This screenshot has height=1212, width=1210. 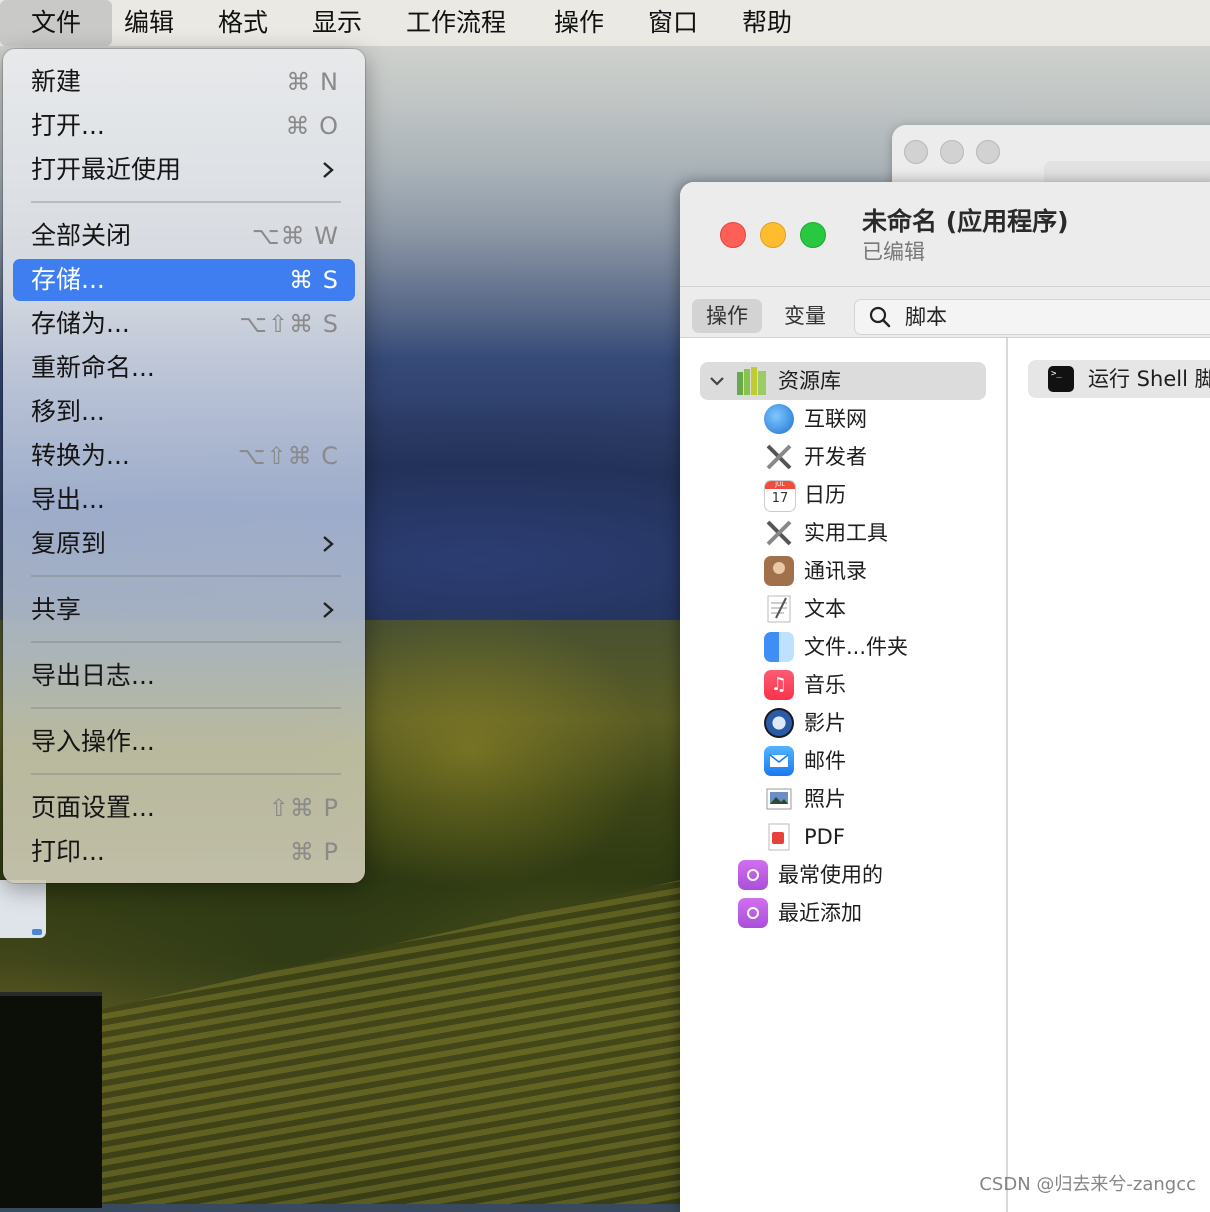 I want to click on library-item-developer: 开发者, so click(x=884, y=457).